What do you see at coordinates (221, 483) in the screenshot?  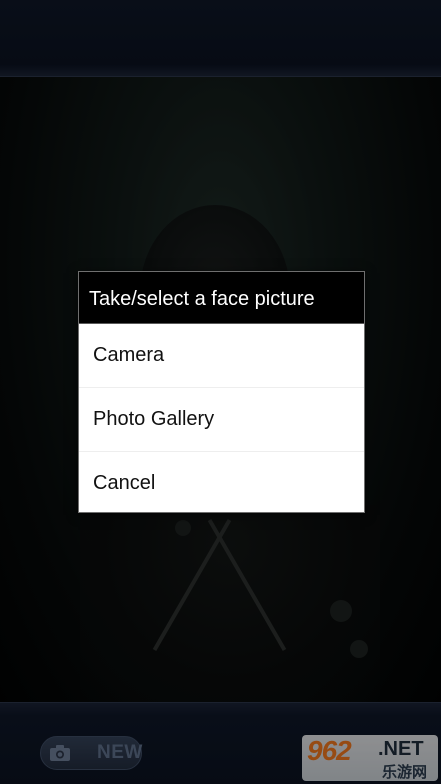 I see `cancel-option: Cancel` at bounding box center [221, 483].